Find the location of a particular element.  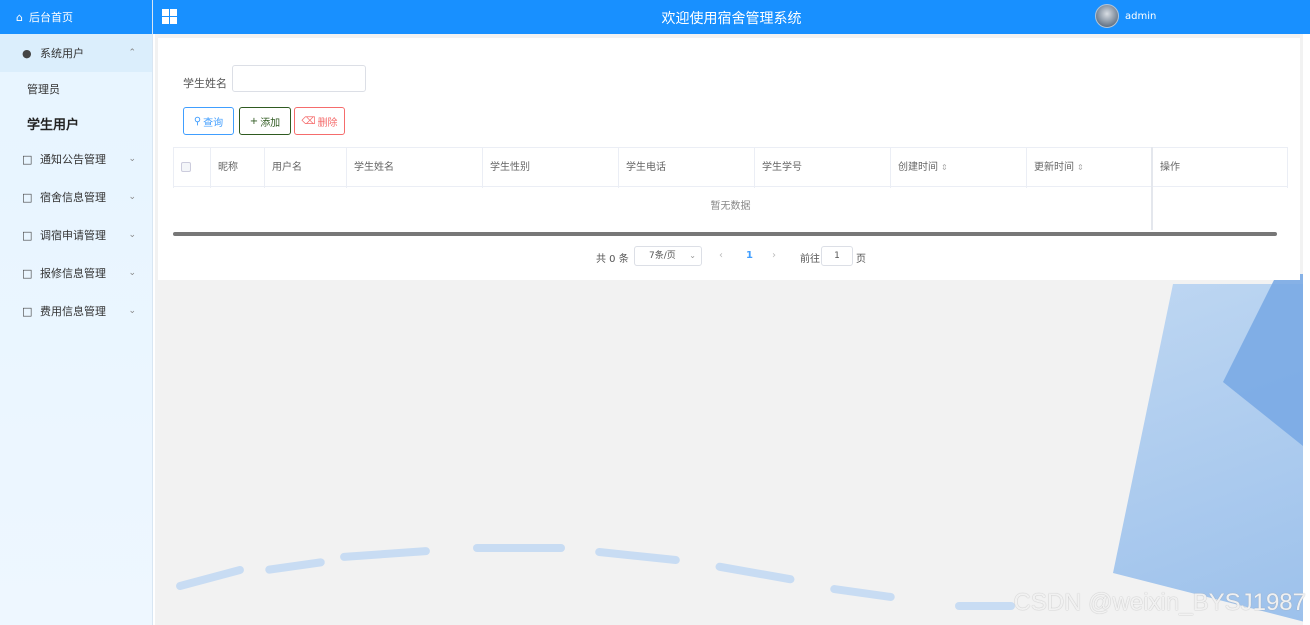

sidebar-subitem-label: 管理员 is located at coordinates (43, 89).